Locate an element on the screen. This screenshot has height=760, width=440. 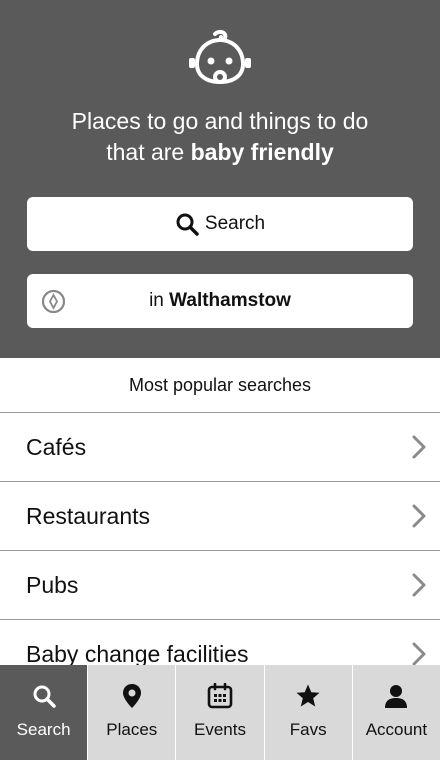
calendar-icon is located at coordinates (220, 696).